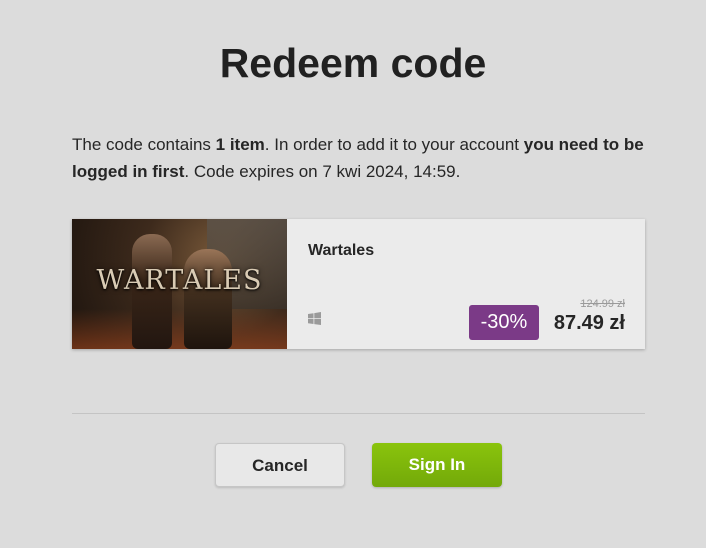 This screenshot has width=706, height=548. Describe the element at coordinates (358, 413) in the screenshot. I see `divider` at that location.